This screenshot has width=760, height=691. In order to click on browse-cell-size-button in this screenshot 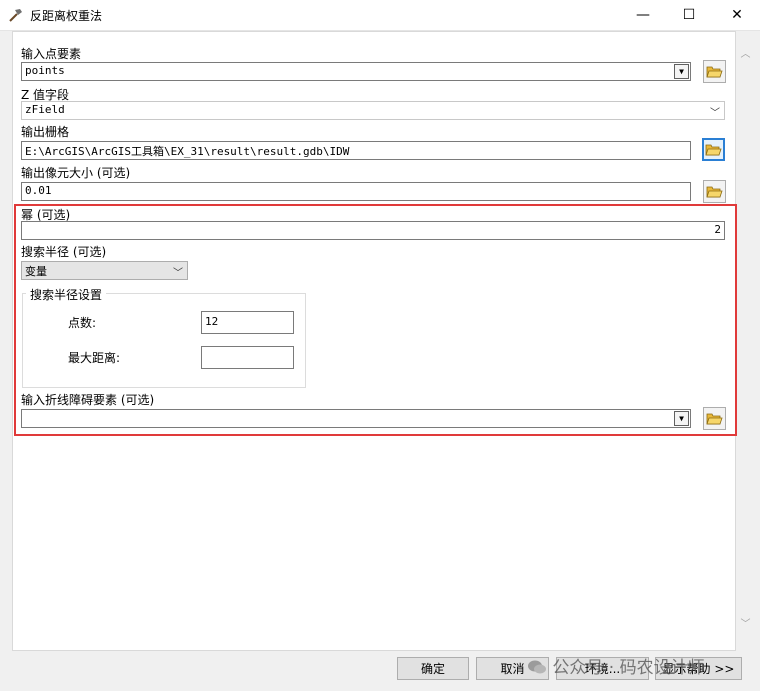, I will do `click(714, 191)`.